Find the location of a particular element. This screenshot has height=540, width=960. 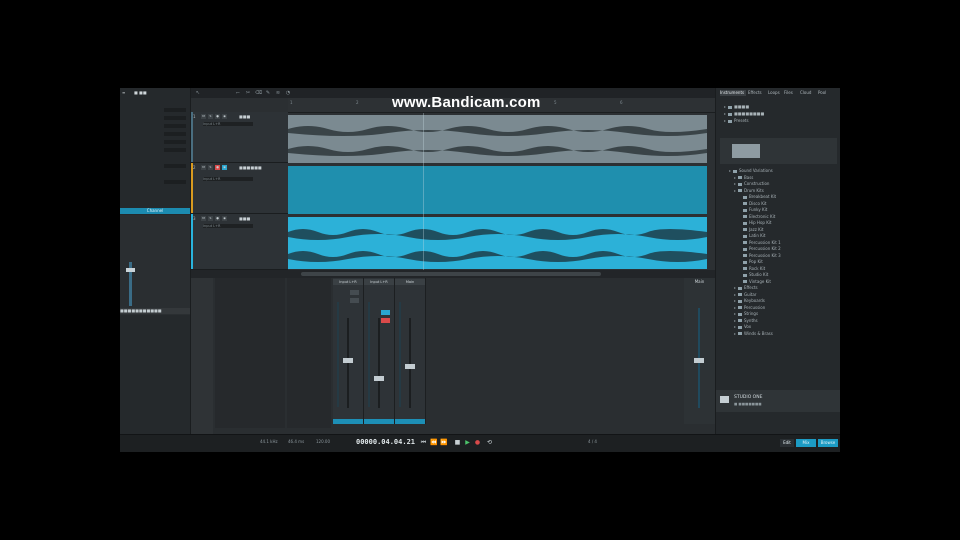

arrow-tool-icon: ↖ is located at coordinates (198, 93).